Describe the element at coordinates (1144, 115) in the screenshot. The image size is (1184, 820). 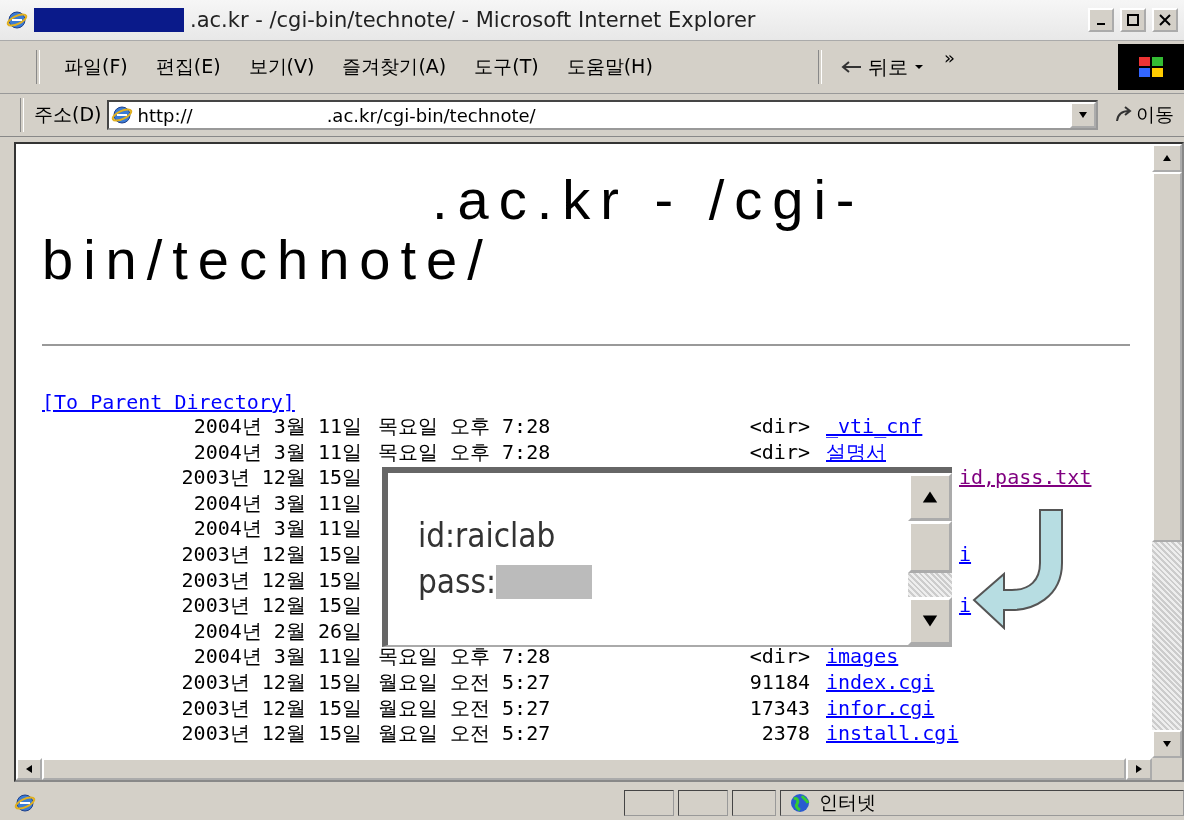
I see `go-button: 이동` at that location.